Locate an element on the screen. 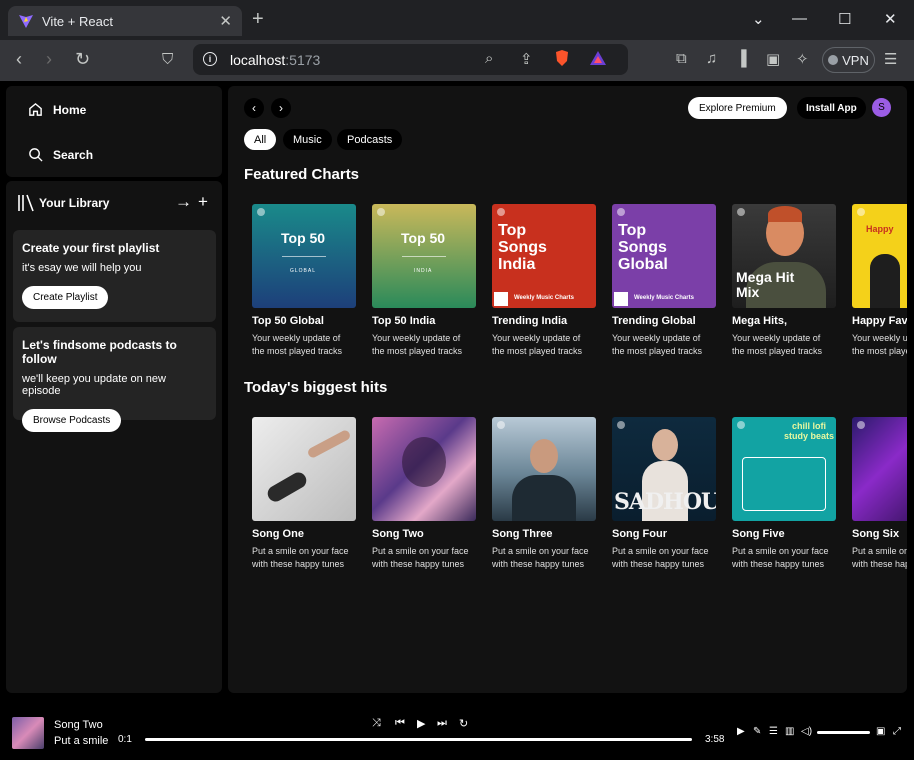 The image size is (914, 760). playlist-card-title: Create your first playlist is located at coordinates (91, 248).